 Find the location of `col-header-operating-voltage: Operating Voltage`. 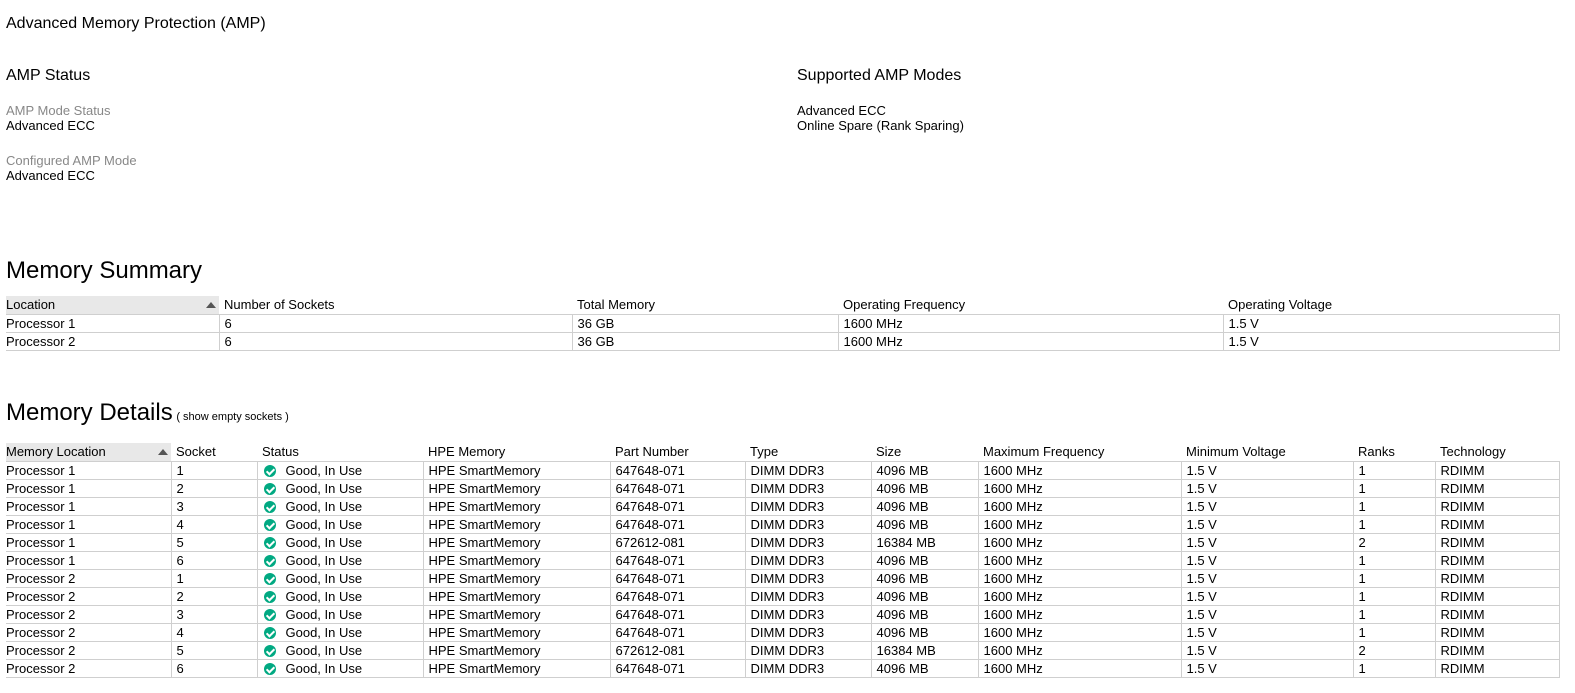

col-header-operating-voltage: Operating Voltage is located at coordinates (1391, 305).